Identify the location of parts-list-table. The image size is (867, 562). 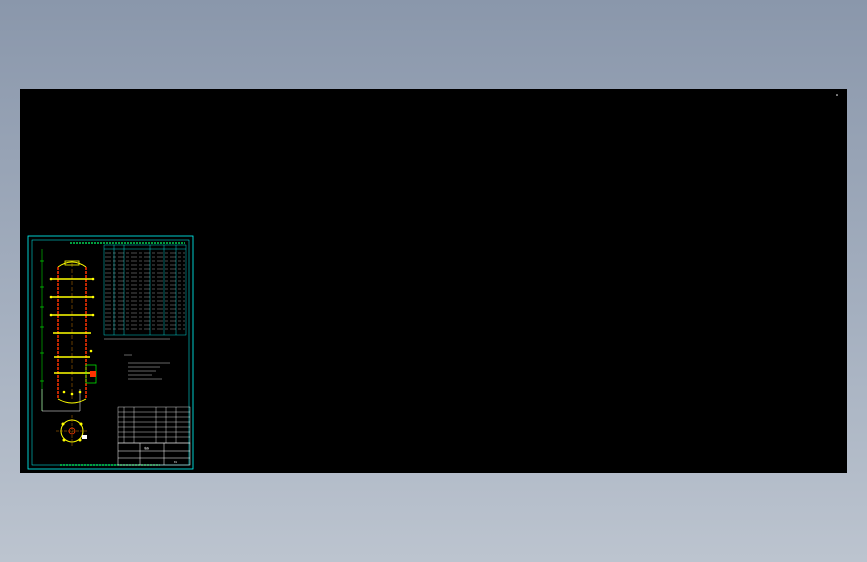
(154, 425).